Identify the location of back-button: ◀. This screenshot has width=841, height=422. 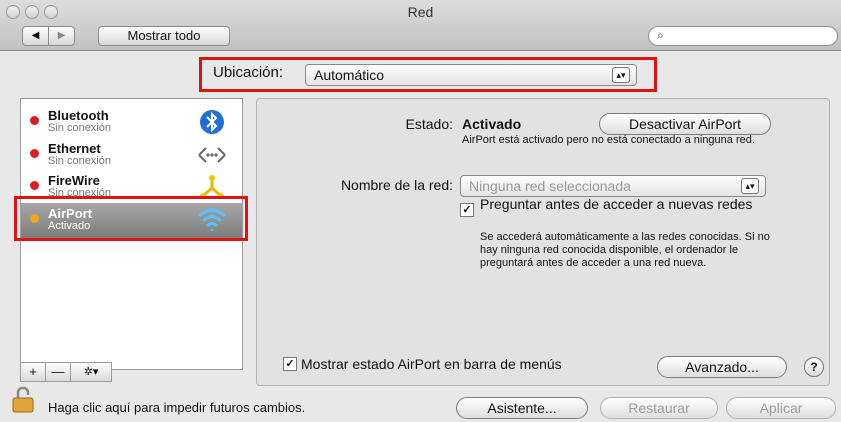
(35, 36).